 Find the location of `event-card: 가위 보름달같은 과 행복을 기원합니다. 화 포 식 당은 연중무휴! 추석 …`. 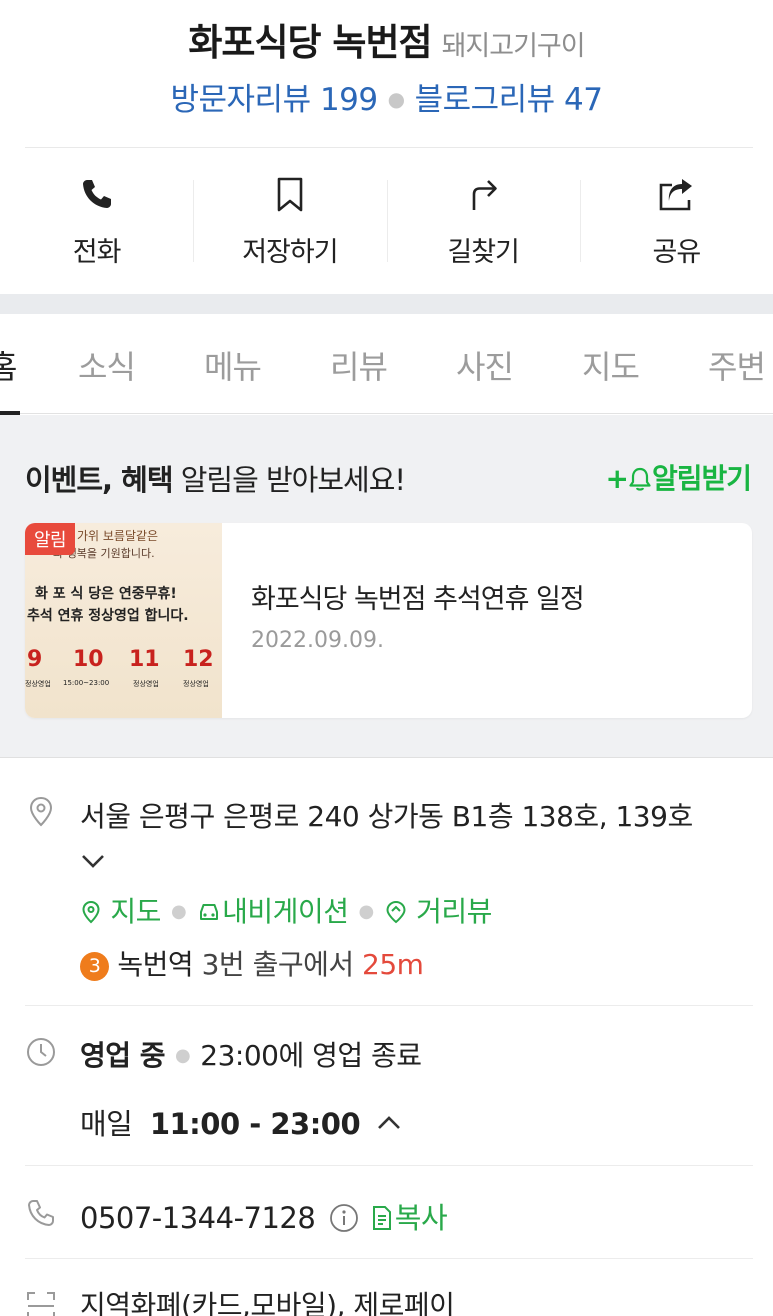

event-card: 가위 보름달같은 과 행복을 기원합니다. 화 포 식 당은 연중무휴! 추석 … is located at coordinates (388, 620).